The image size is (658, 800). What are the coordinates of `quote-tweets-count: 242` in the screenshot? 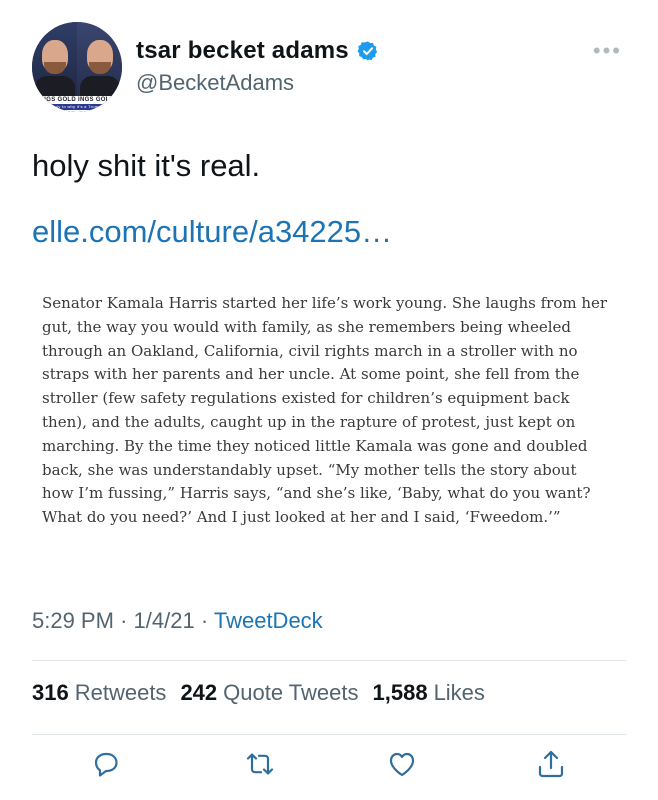 It's located at (199, 692).